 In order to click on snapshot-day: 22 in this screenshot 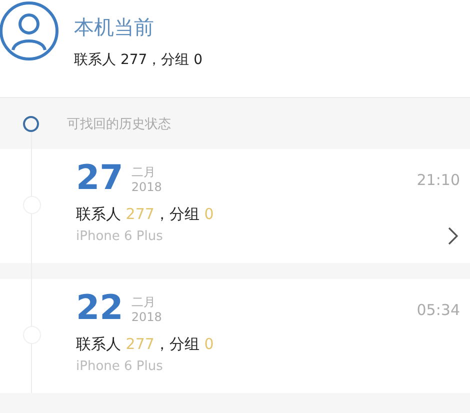, I will do `click(100, 308)`.